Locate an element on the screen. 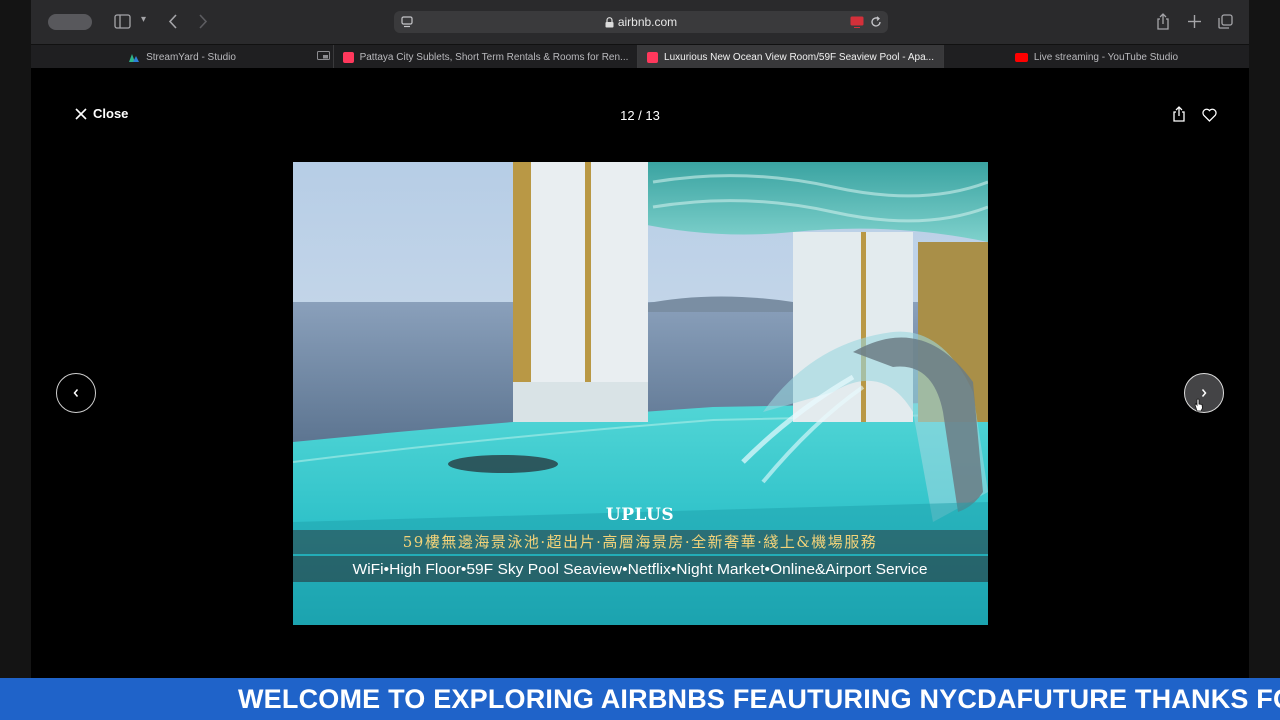 The height and width of the screenshot is (720, 1280). tab-overview-icon is located at coordinates (1225, 21).